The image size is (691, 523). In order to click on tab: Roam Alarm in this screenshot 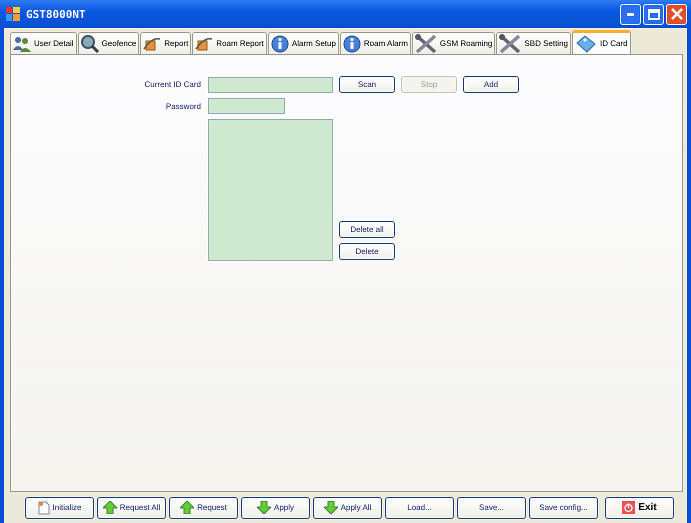, I will do `click(375, 43)`.